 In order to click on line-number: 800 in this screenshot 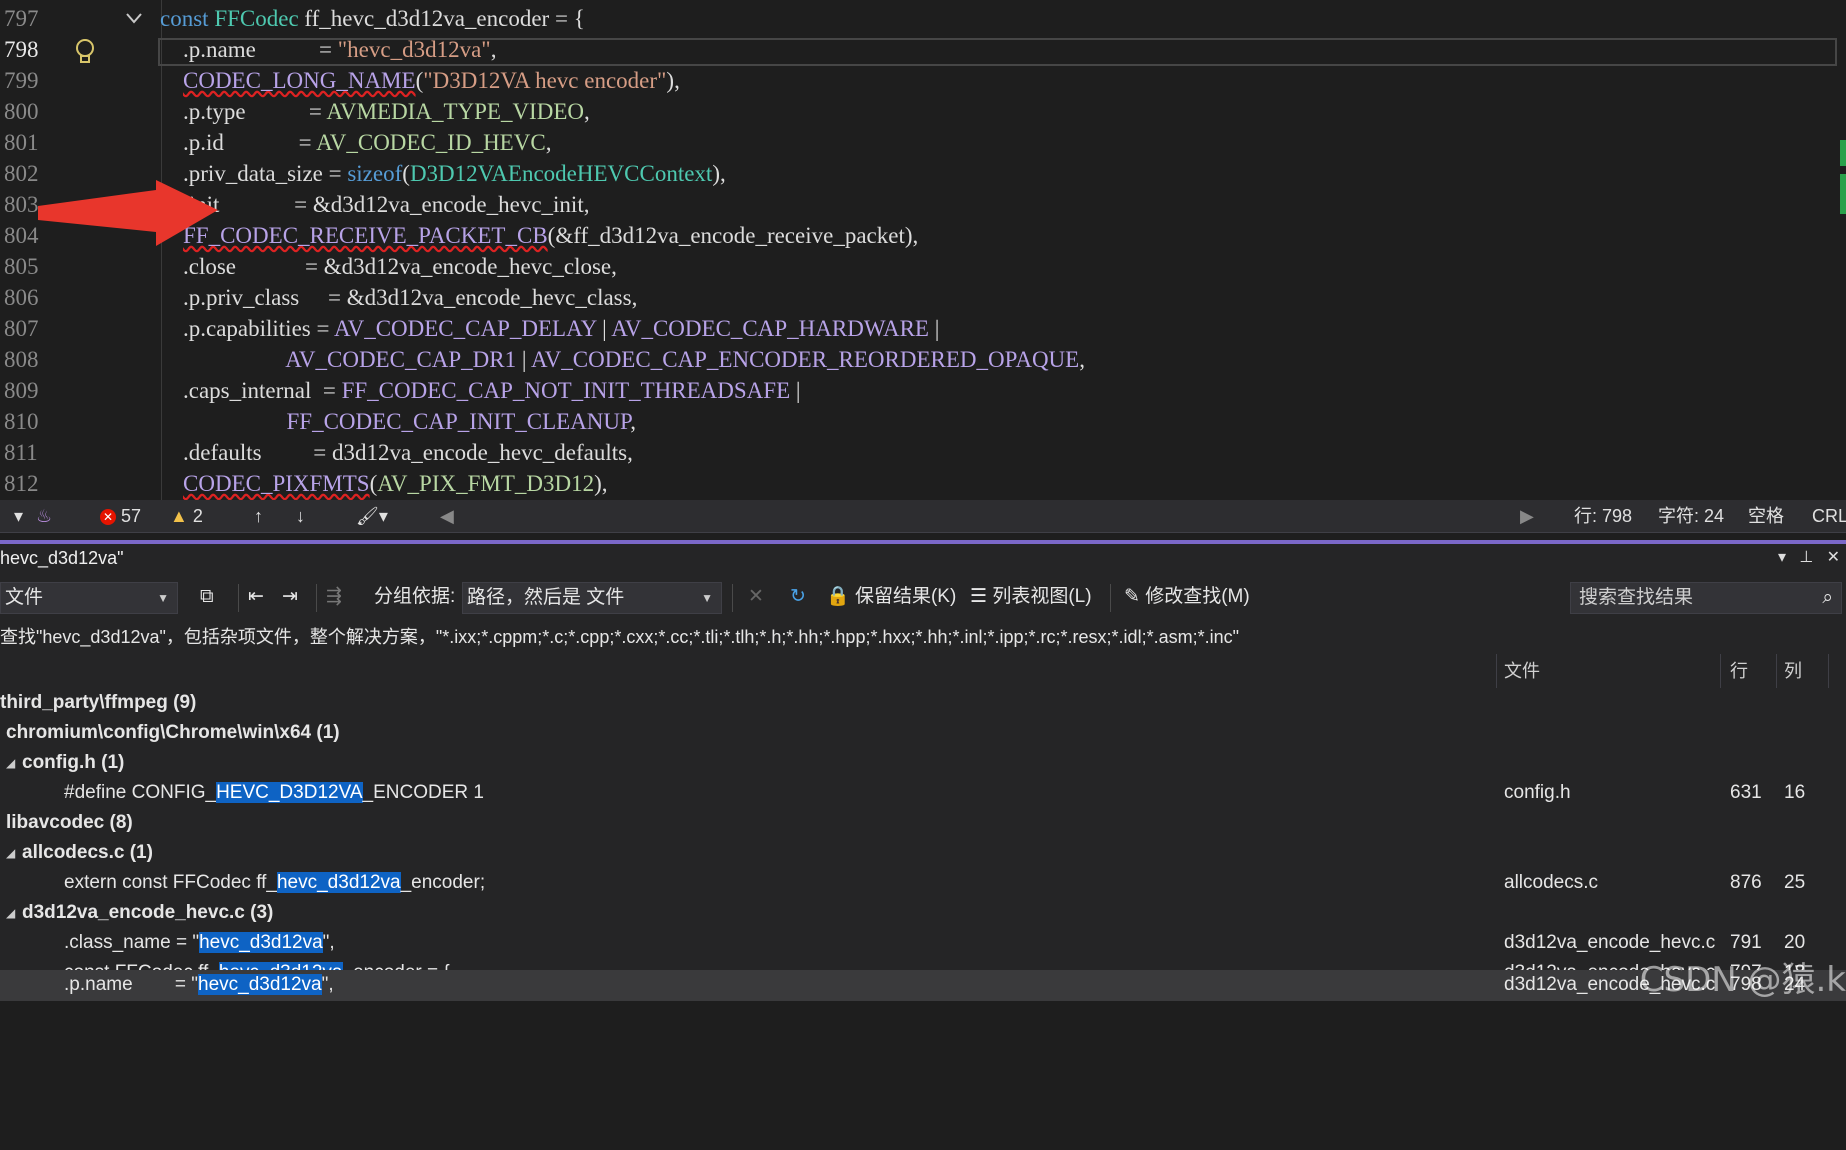, I will do `click(21, 111)`.